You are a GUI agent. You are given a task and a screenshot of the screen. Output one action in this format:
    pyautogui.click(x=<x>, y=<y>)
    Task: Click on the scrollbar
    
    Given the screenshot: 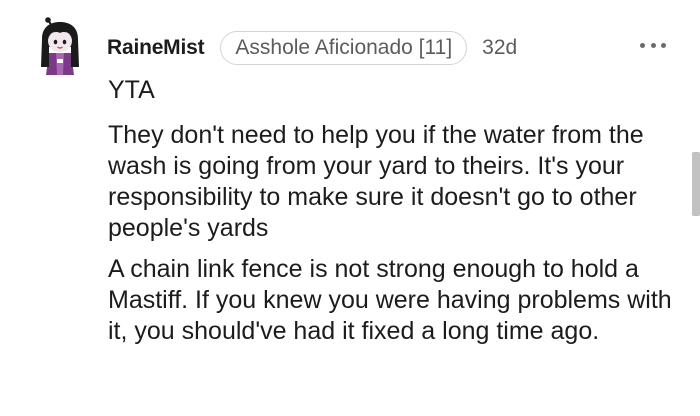 What is the action you would take?
    pyautogui.click(x=696, y=184)
    